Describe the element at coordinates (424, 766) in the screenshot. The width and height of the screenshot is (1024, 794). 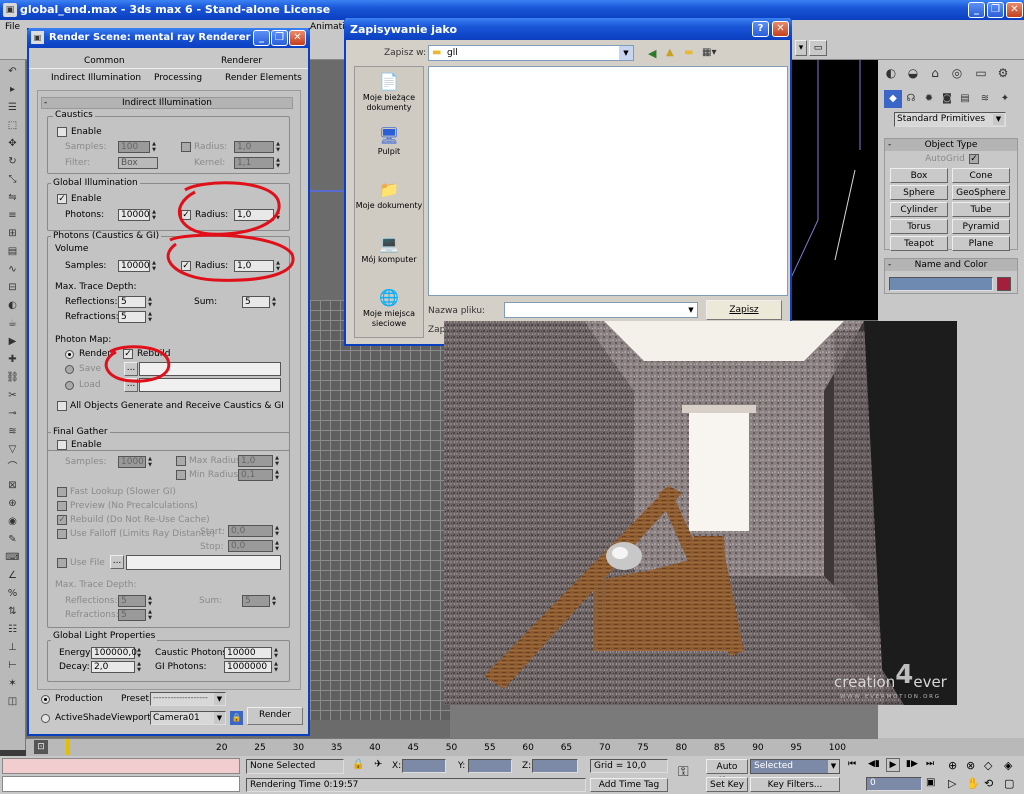
I see `x-coord-field` at that location.